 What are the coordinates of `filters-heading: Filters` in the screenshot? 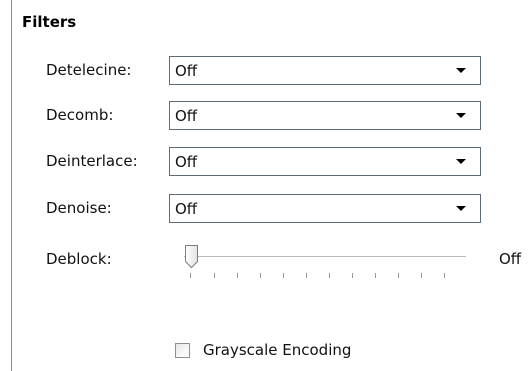 It's located at (49, 22).